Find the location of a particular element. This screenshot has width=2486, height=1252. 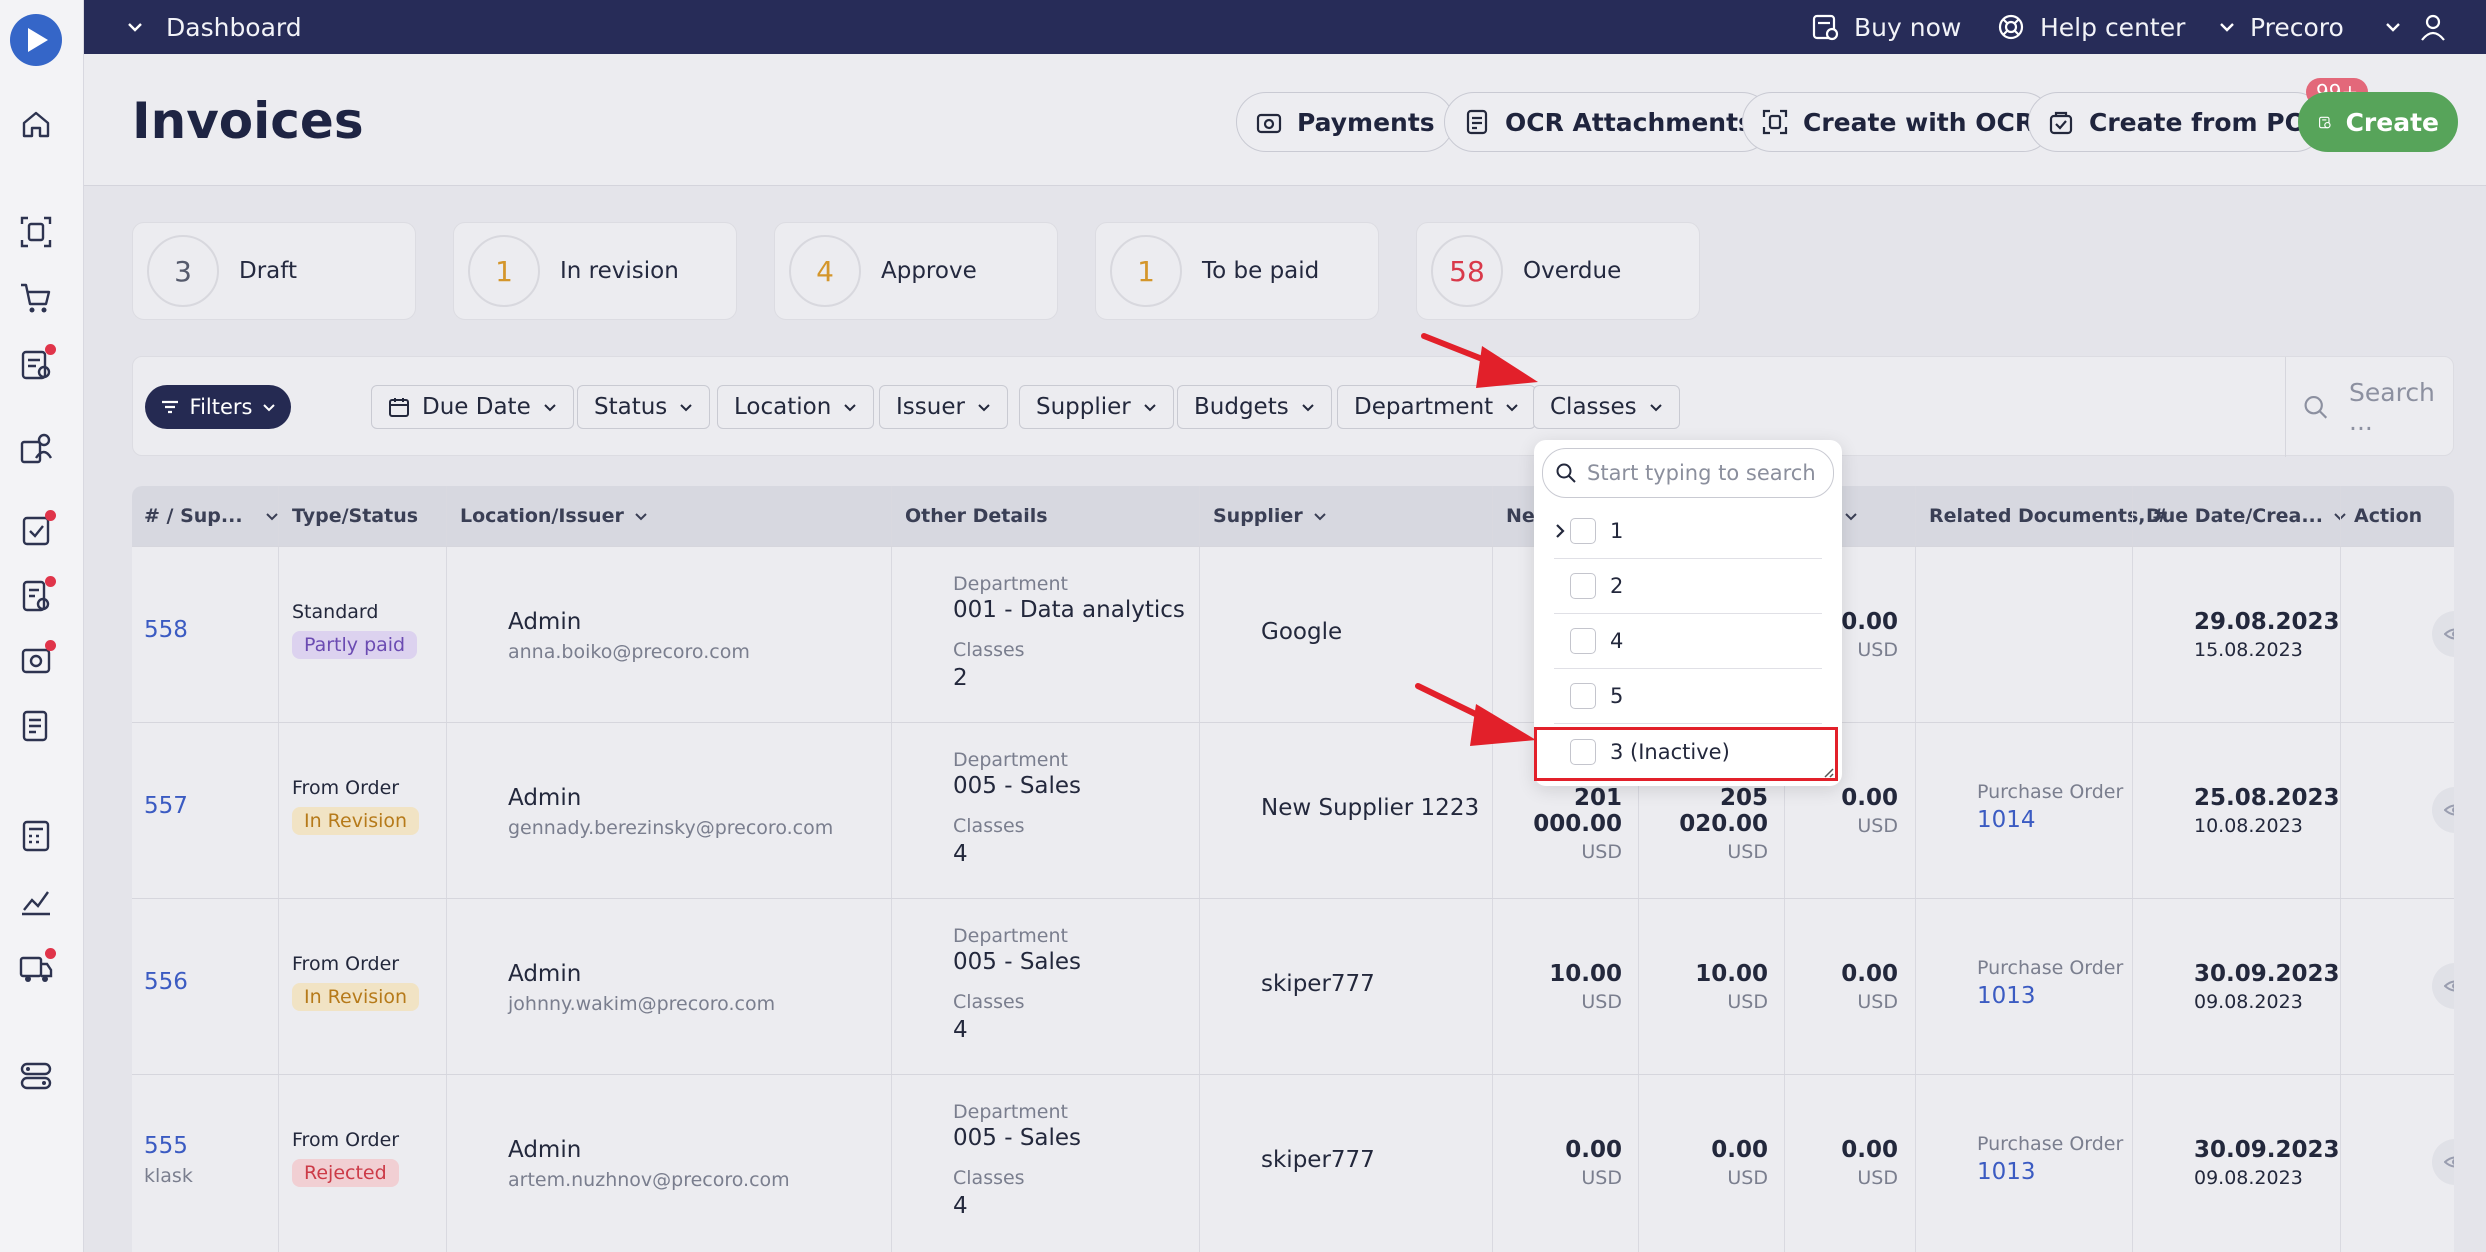

other-details-cell: Department 005 - Sales Classes 4 is located at coordinates (1017, 984).